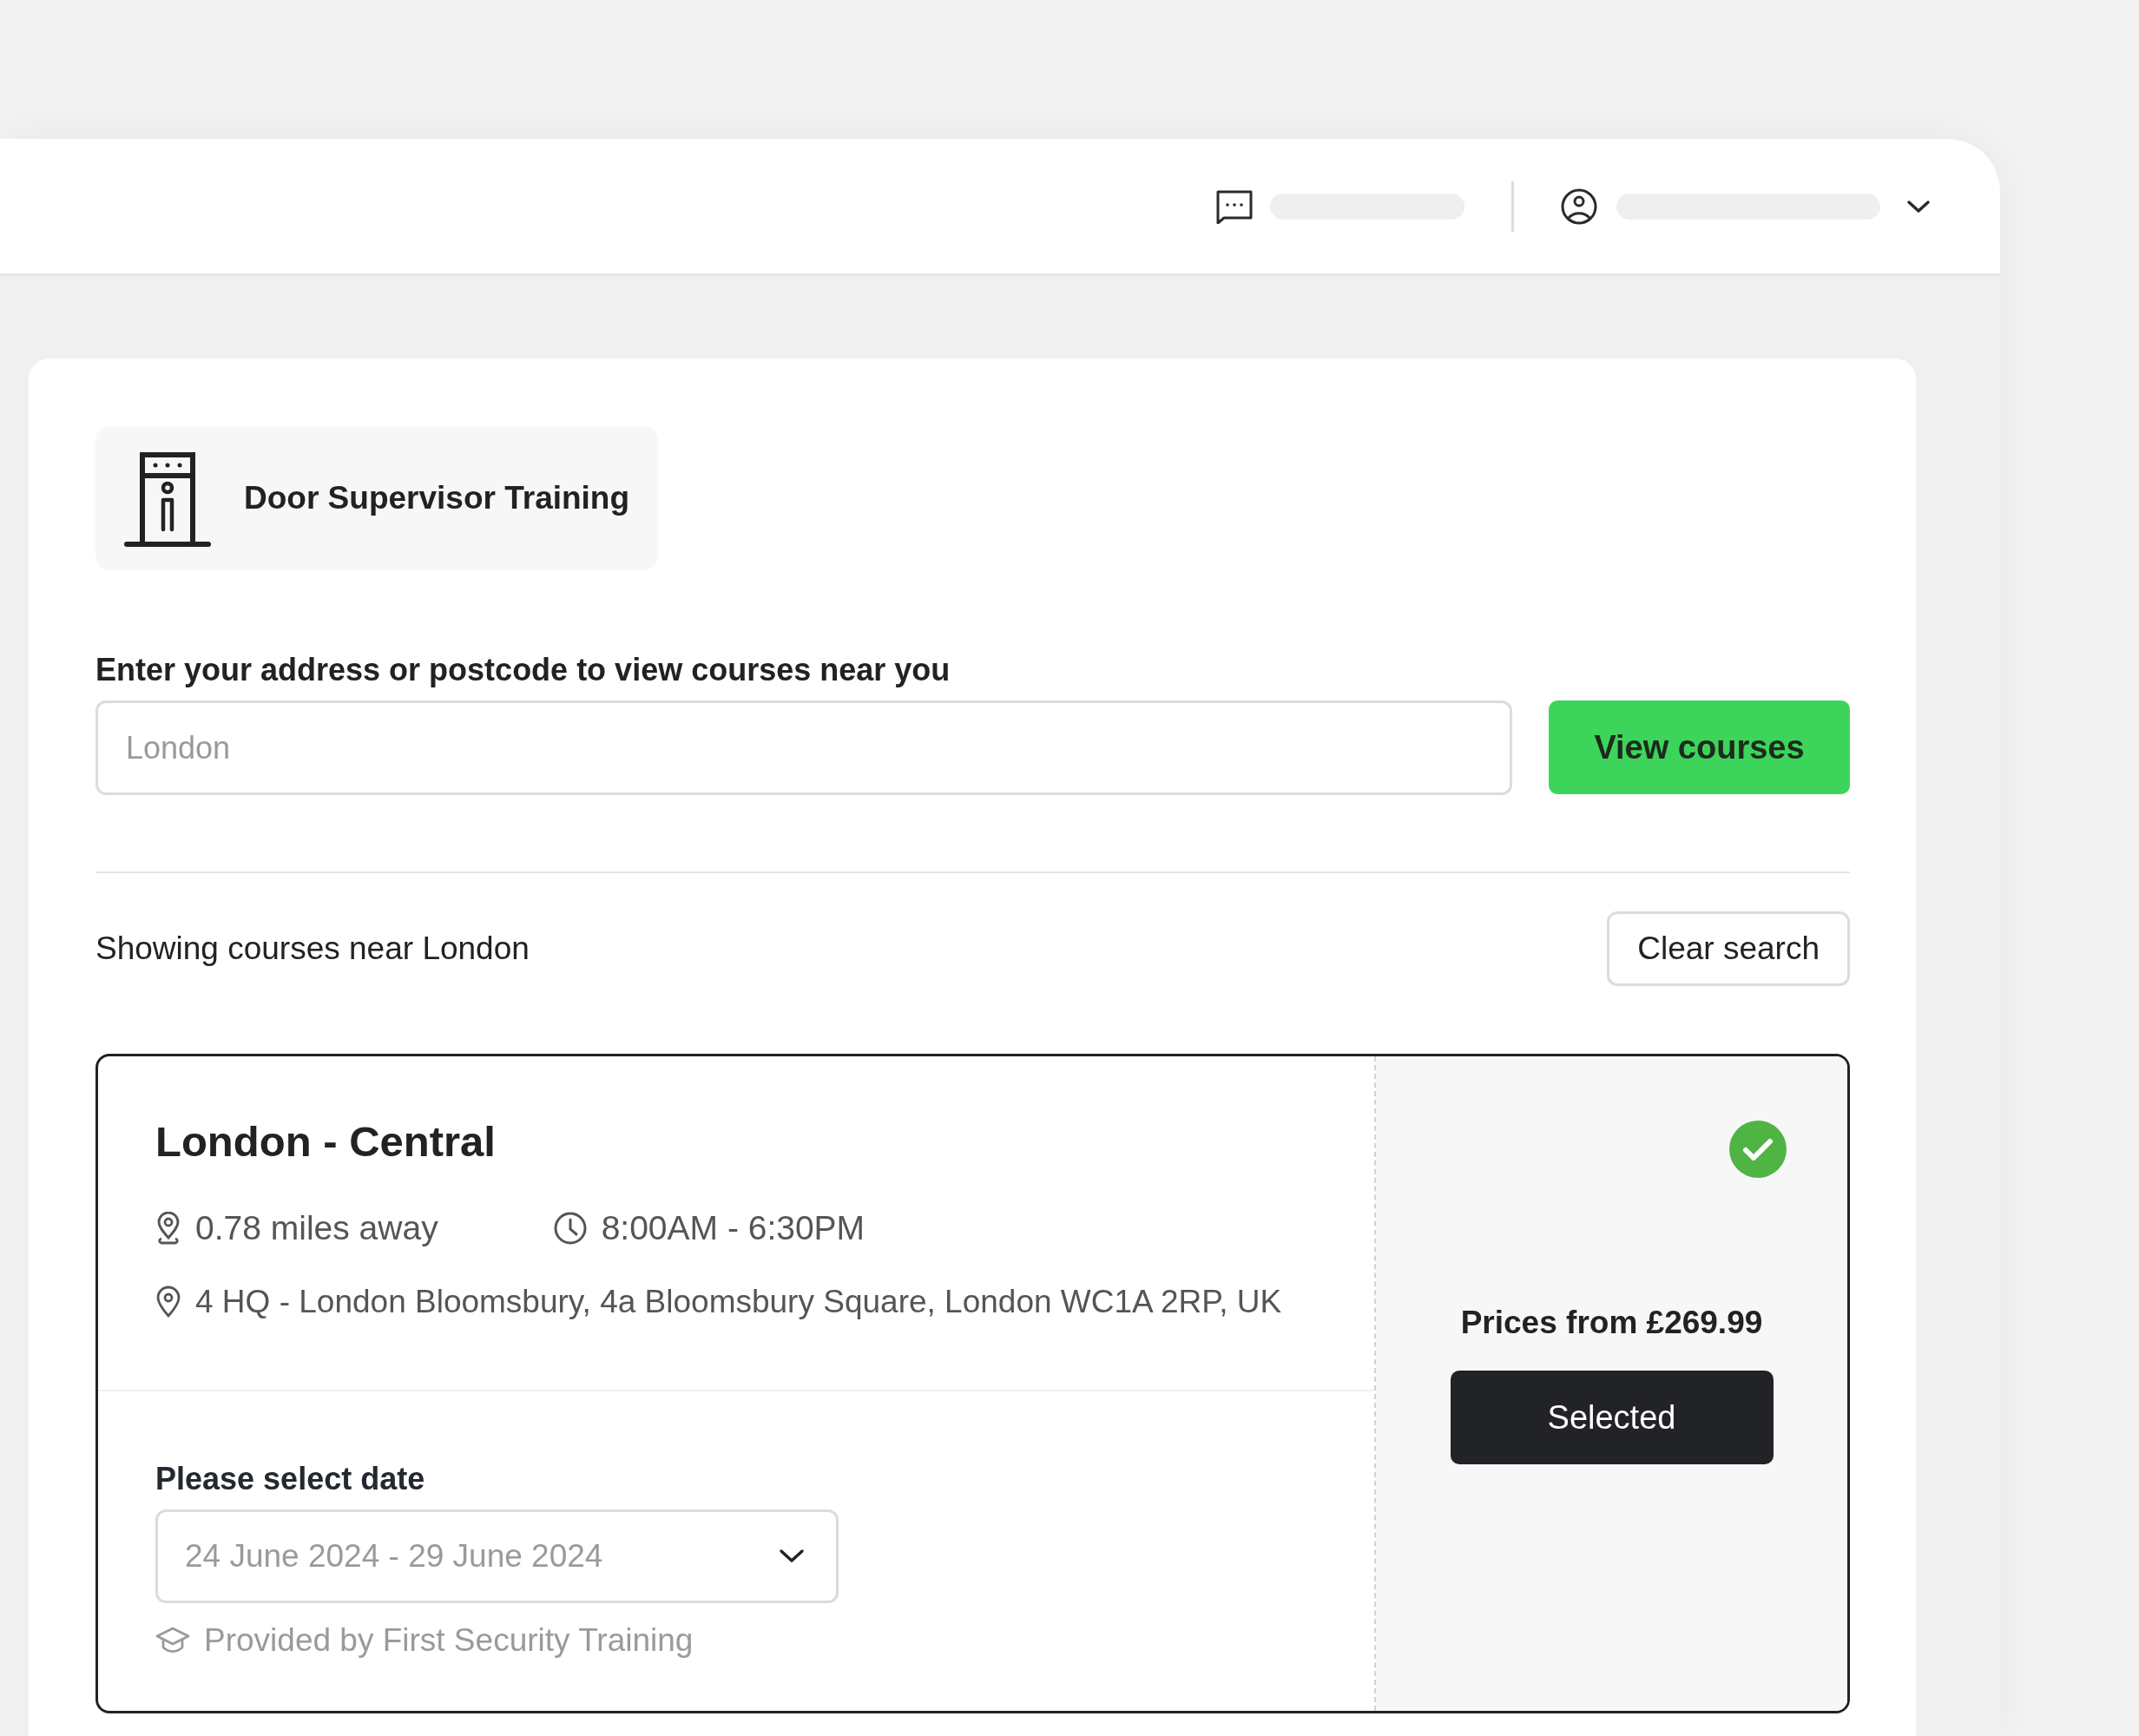 This screenshot has height=1736, width=2139. I want to click on results-summary: Showing courses near London, so click(312, 948).